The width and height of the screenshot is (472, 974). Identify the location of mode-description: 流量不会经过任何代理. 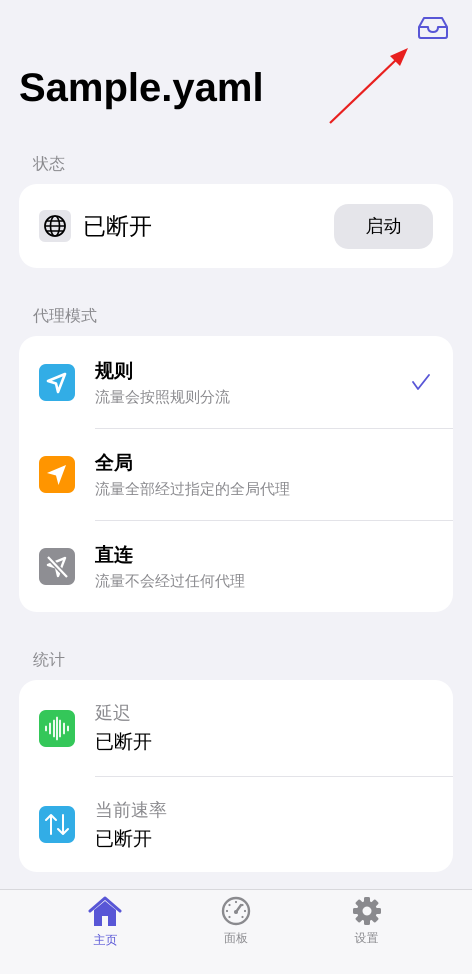
(170, 581).